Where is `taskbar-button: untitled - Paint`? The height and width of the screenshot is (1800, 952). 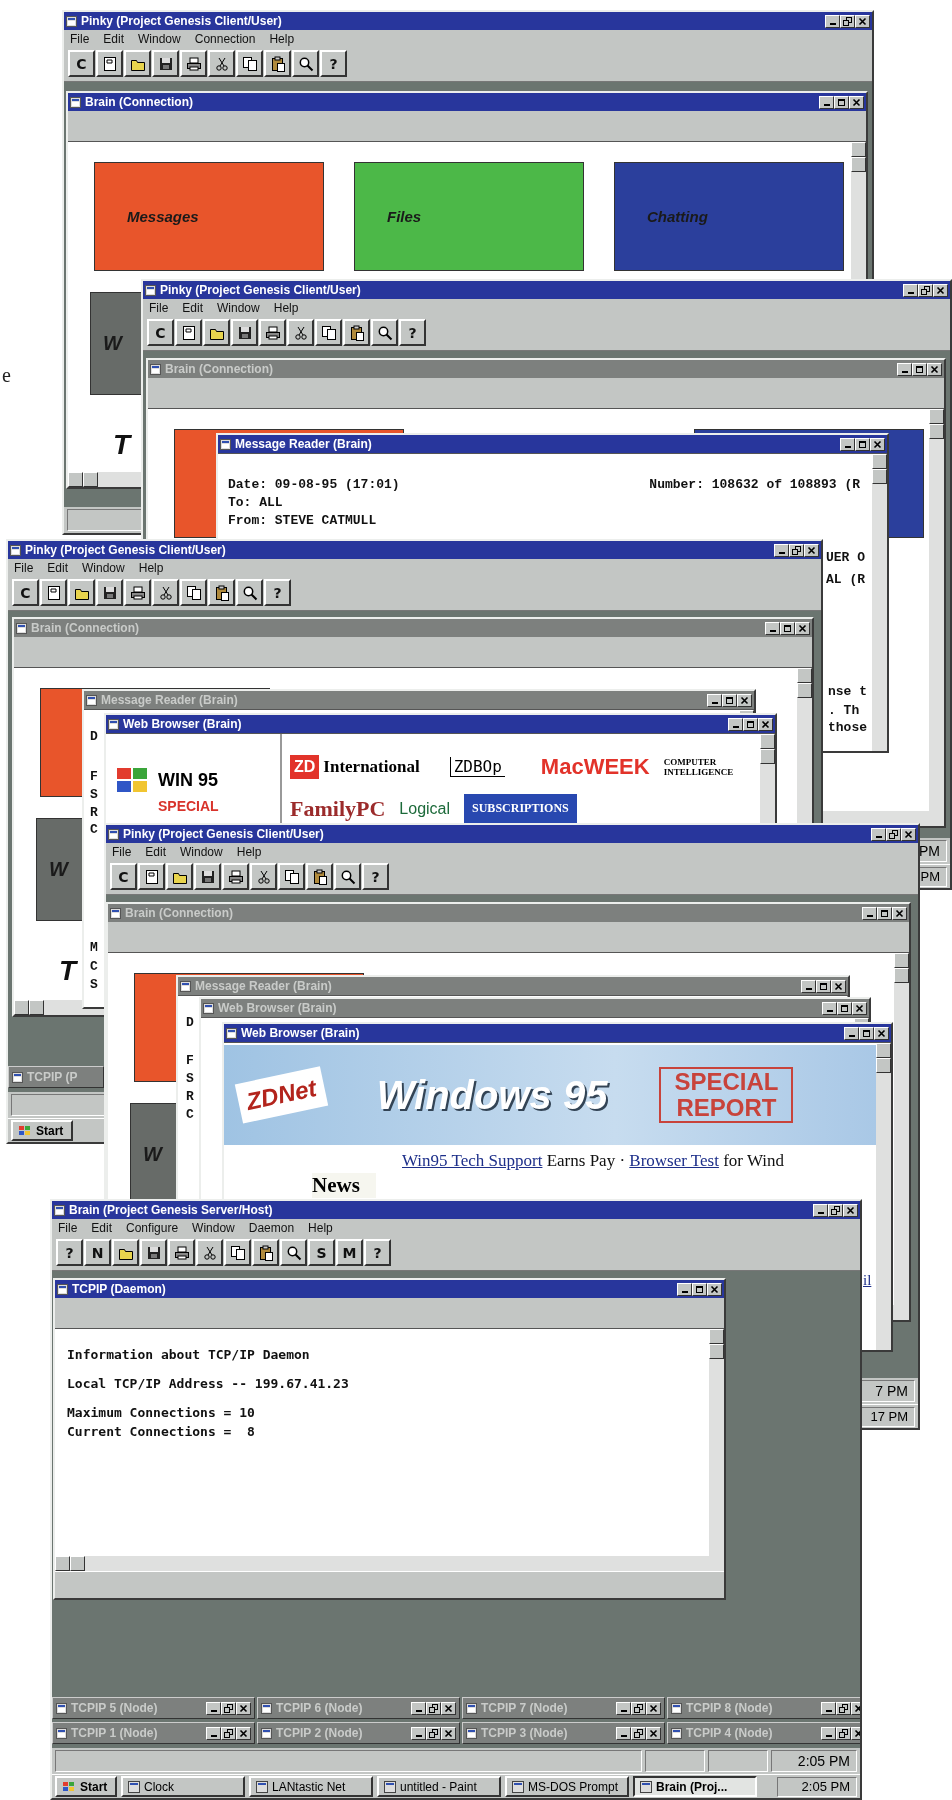 taskbar-button: untitled - Paint is located at coordinates (439, 1786).